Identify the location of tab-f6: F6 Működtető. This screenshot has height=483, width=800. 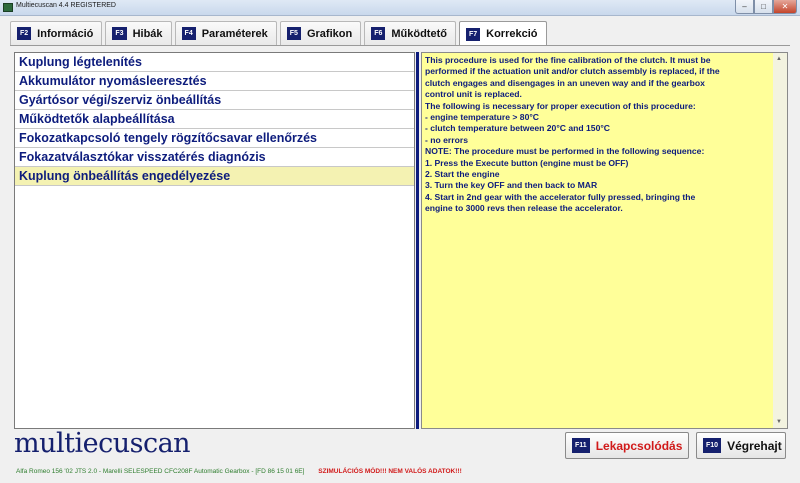
(410, 33).